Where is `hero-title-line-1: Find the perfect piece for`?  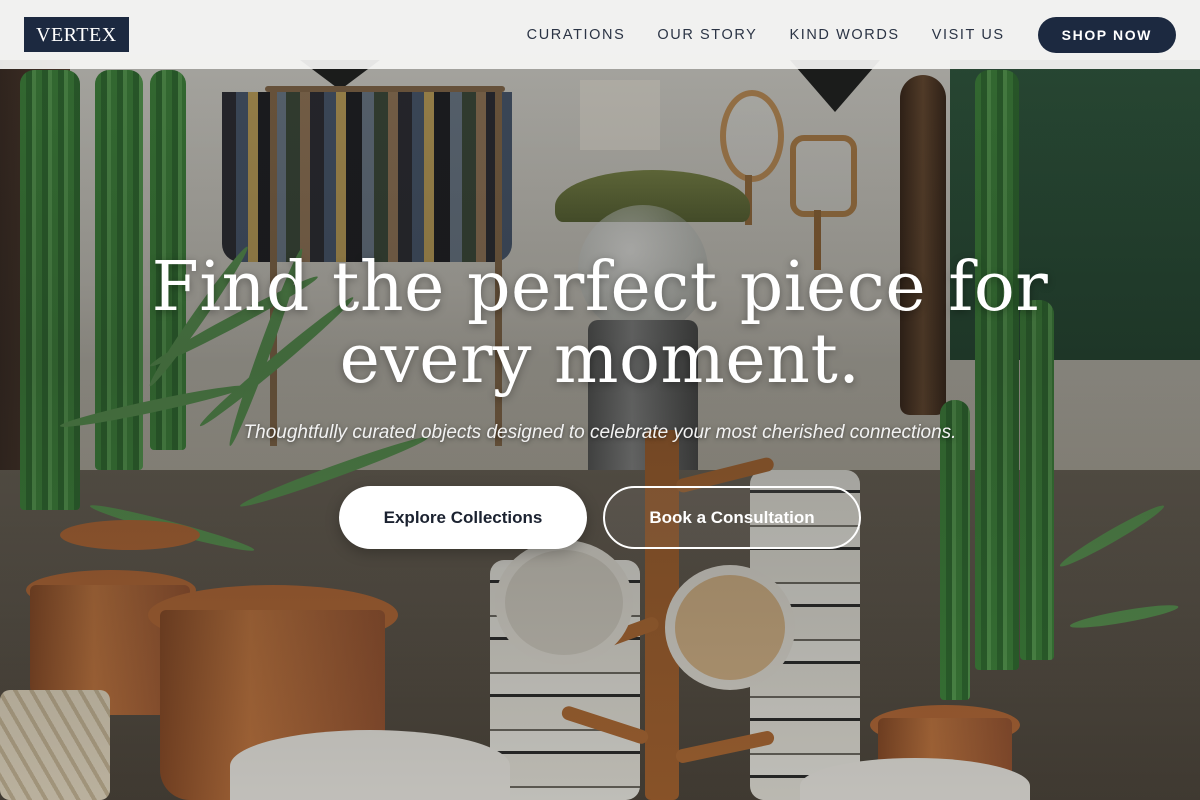
hero-title-line-1: Find the perfect piece for is located at coordinates (600, 287).